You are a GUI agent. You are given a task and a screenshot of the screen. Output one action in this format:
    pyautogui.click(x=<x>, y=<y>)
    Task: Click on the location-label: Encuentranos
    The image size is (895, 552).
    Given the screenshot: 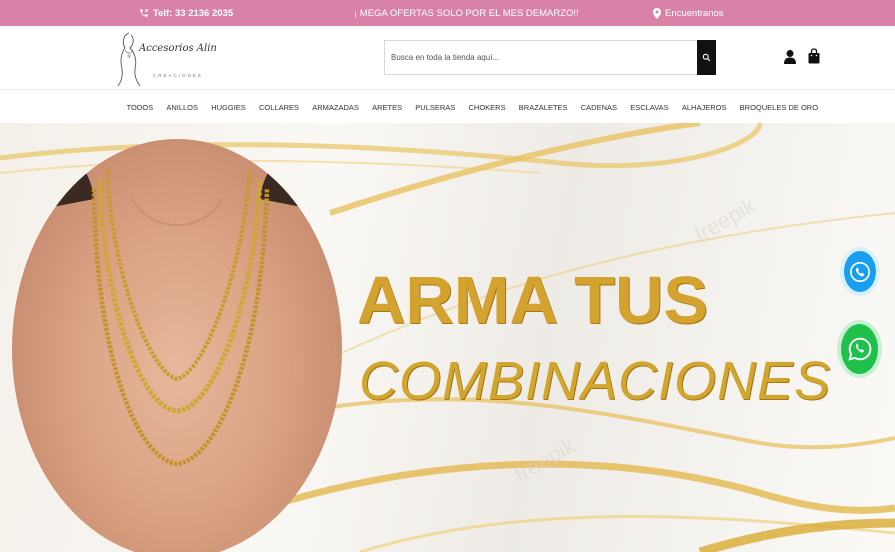 What is the action you would take?
    pyautogui.click(x=694, y=13)
    